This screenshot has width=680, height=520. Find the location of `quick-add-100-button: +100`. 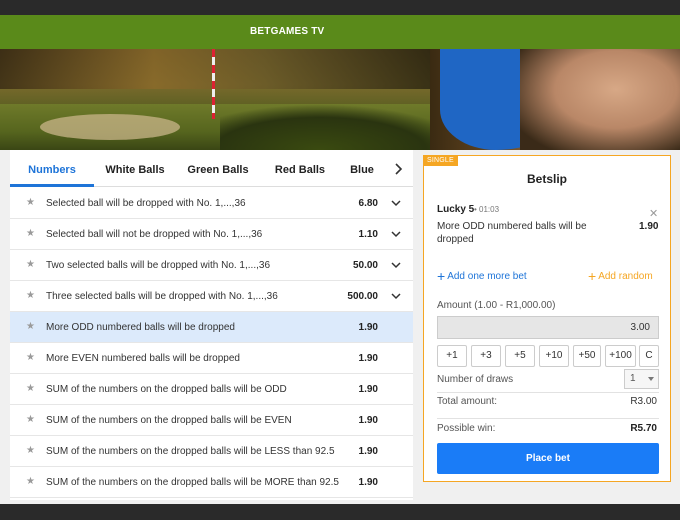

quick-add-100-button: +100 is located at coordinates (620, 356).